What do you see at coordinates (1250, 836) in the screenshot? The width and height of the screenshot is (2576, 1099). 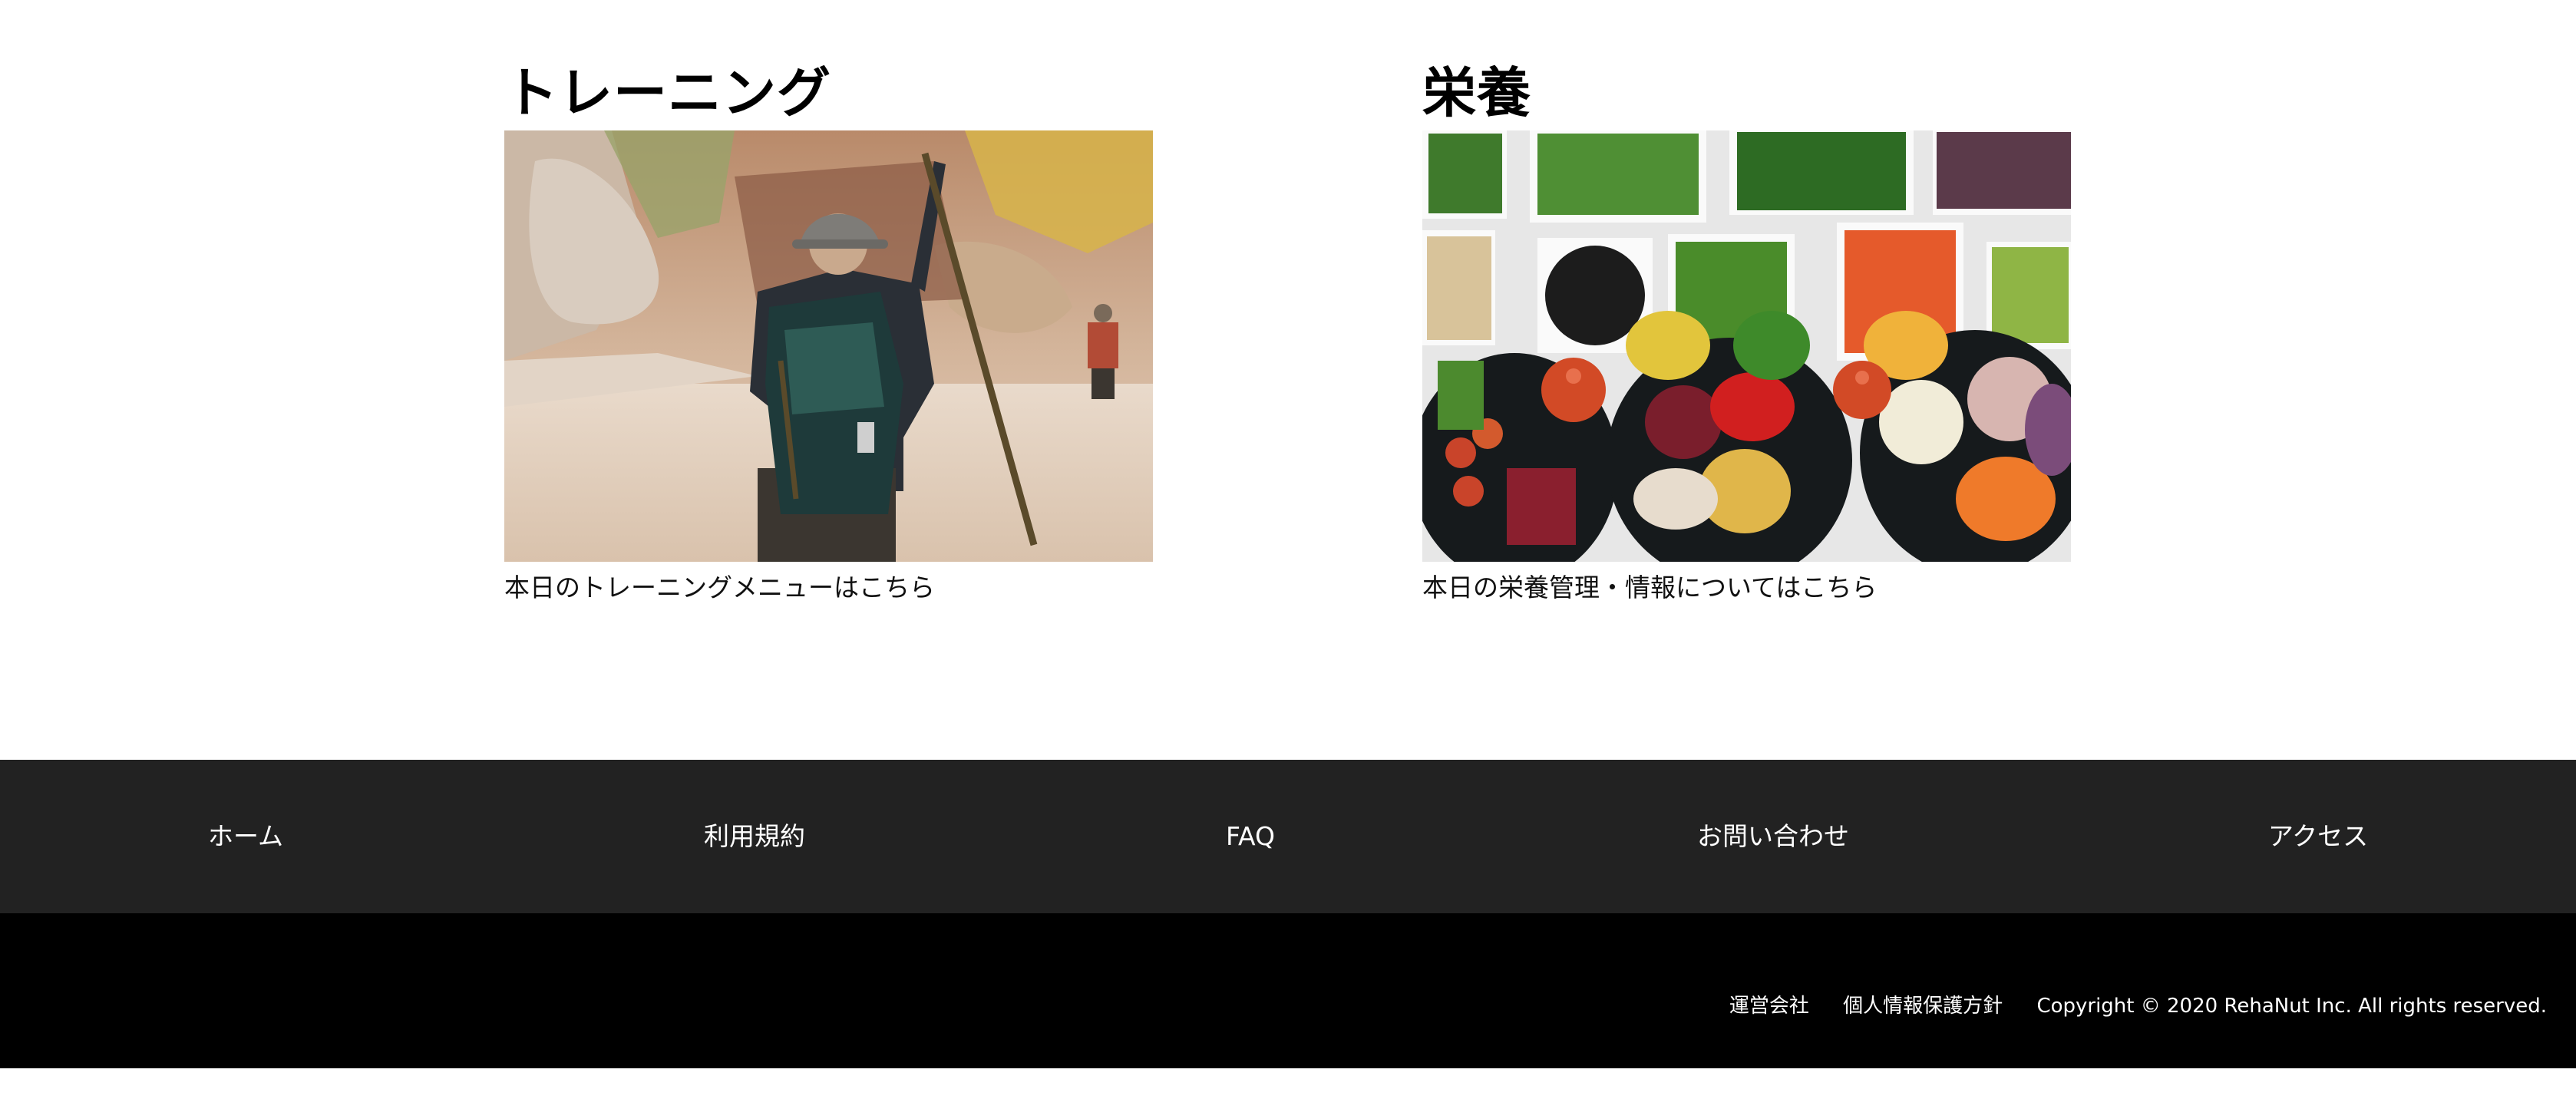 I see `footer-nav-faq: FAQ` at bounding box center [1250, 836].